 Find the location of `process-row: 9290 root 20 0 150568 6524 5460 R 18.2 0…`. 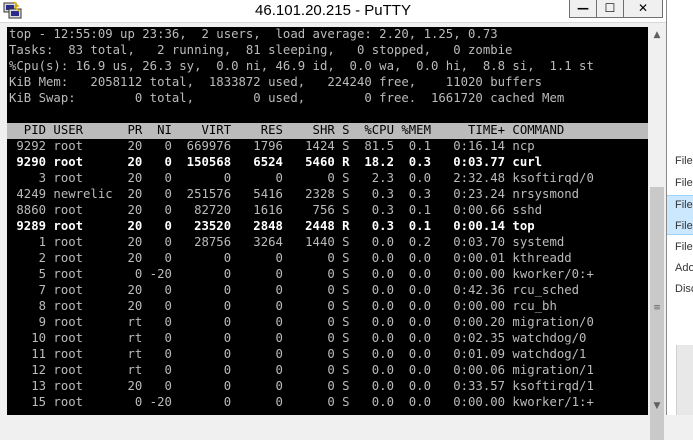

process-row: 9290 root 20 0 150568 6524 5460 R 18.2 0… is located at coordinates (276, 162).